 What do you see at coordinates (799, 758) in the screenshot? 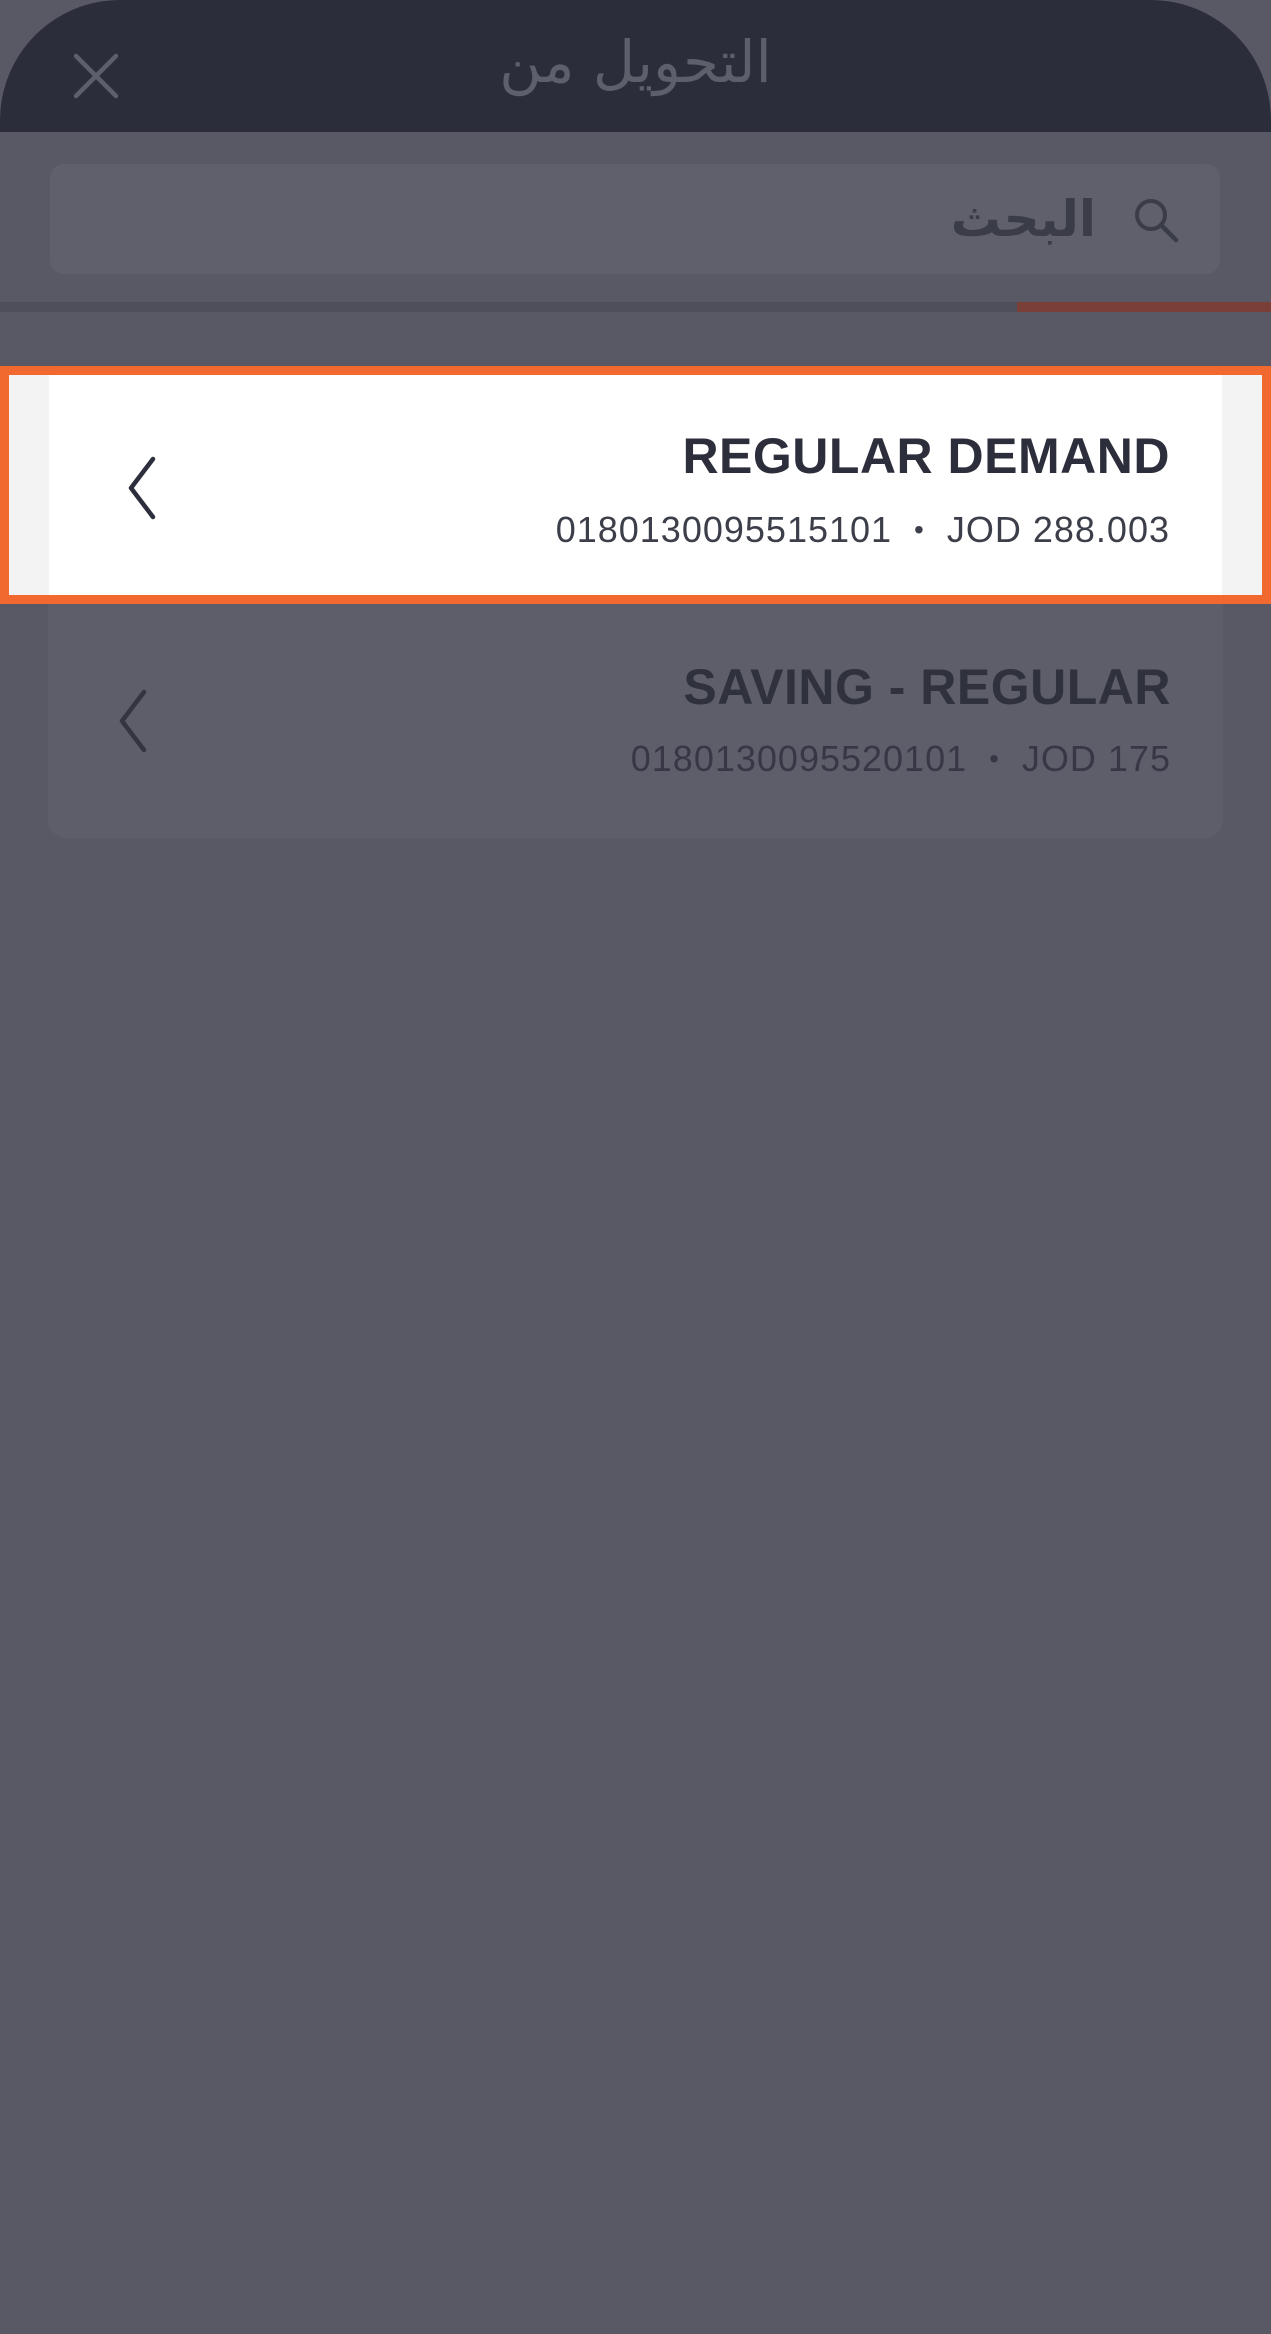
I see `account-number: 0180130095520101` at bounding box center [799, 758].